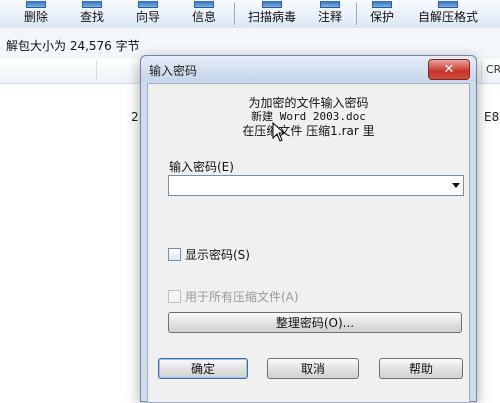 Image resolution: width=500 pixels, height=403 pixels. I want to click on mouse-cursor-icon, so click(279, 132).